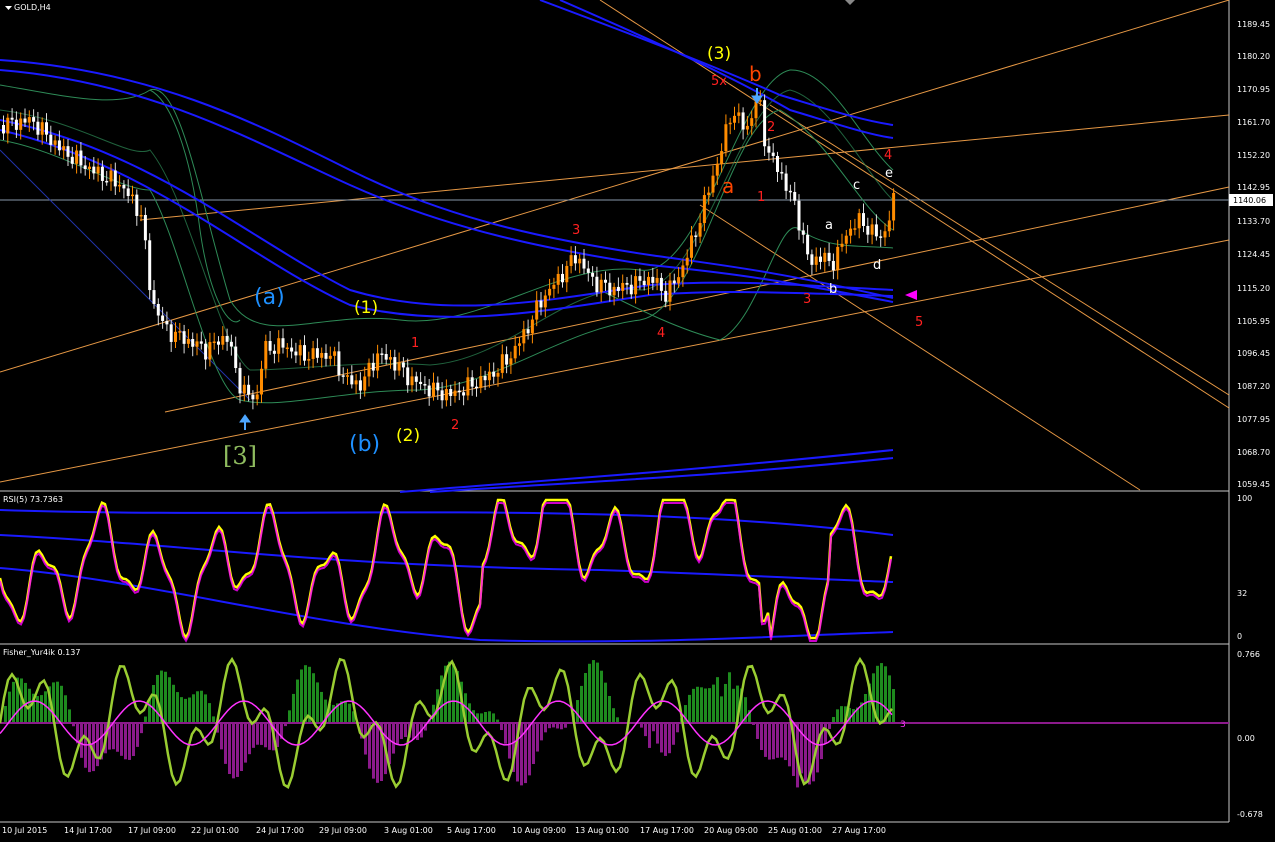  Describe the element at coordinates (1253, 221) in the screenshot. I see `price-tick: 1133.70` at that location.